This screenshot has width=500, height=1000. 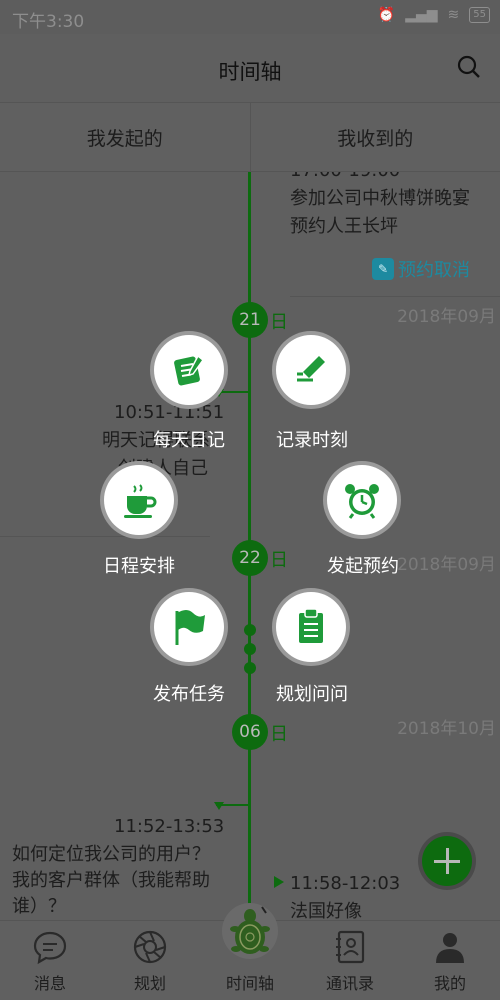 I want to click on plan-ask-label: 规划问问, so click(x=312, y=694).